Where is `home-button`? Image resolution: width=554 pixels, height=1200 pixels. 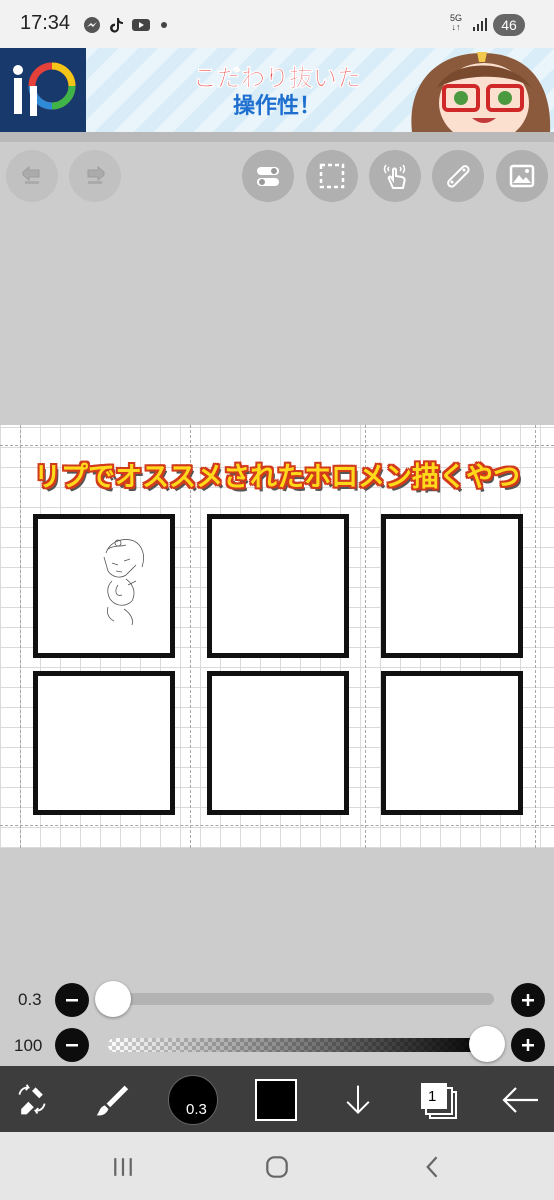
home-button is located at coordinates (277, 1167).